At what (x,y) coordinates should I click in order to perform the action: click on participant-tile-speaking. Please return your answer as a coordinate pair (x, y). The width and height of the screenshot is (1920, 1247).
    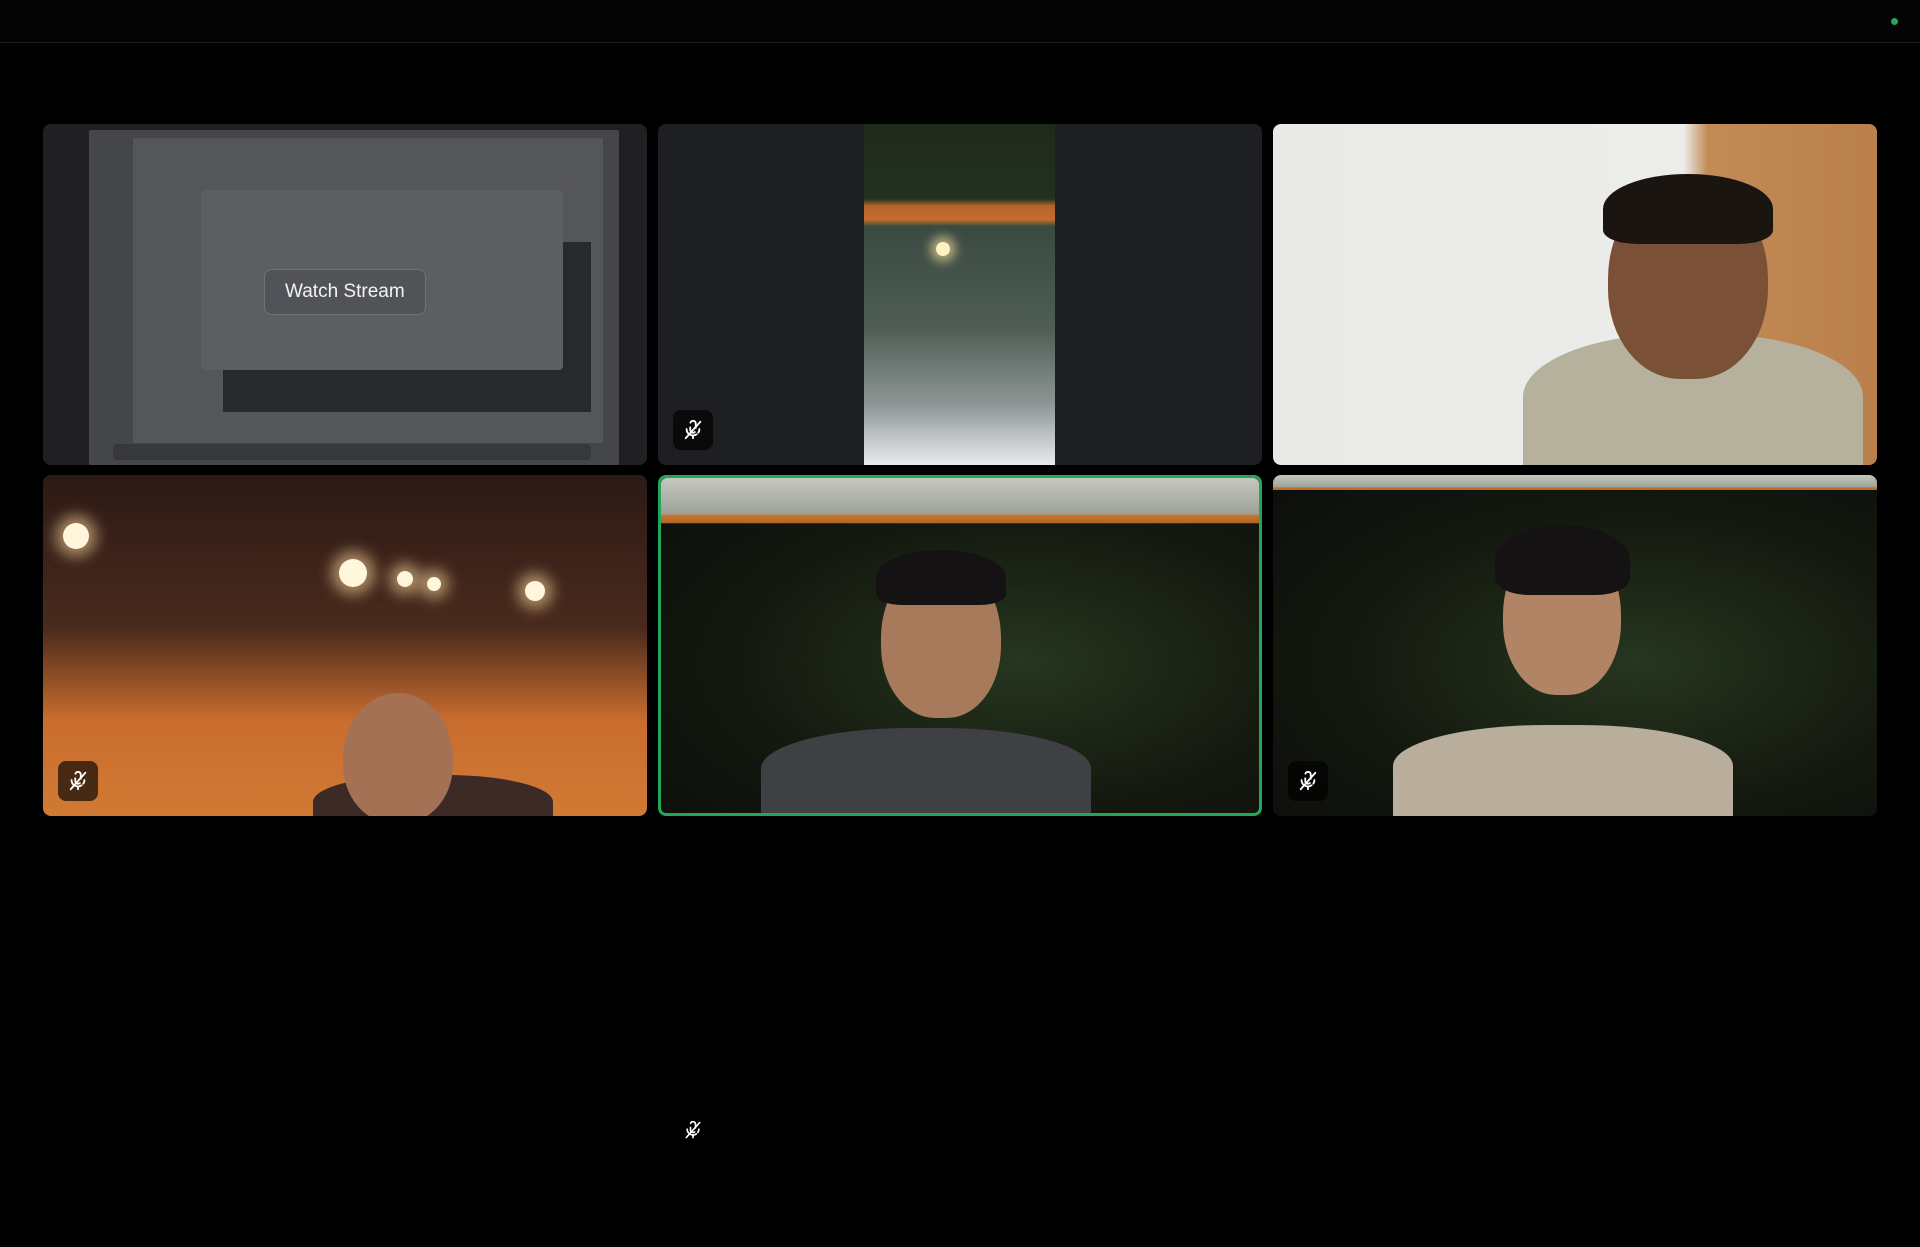
    Looking at the image, I should click on (960, 645).